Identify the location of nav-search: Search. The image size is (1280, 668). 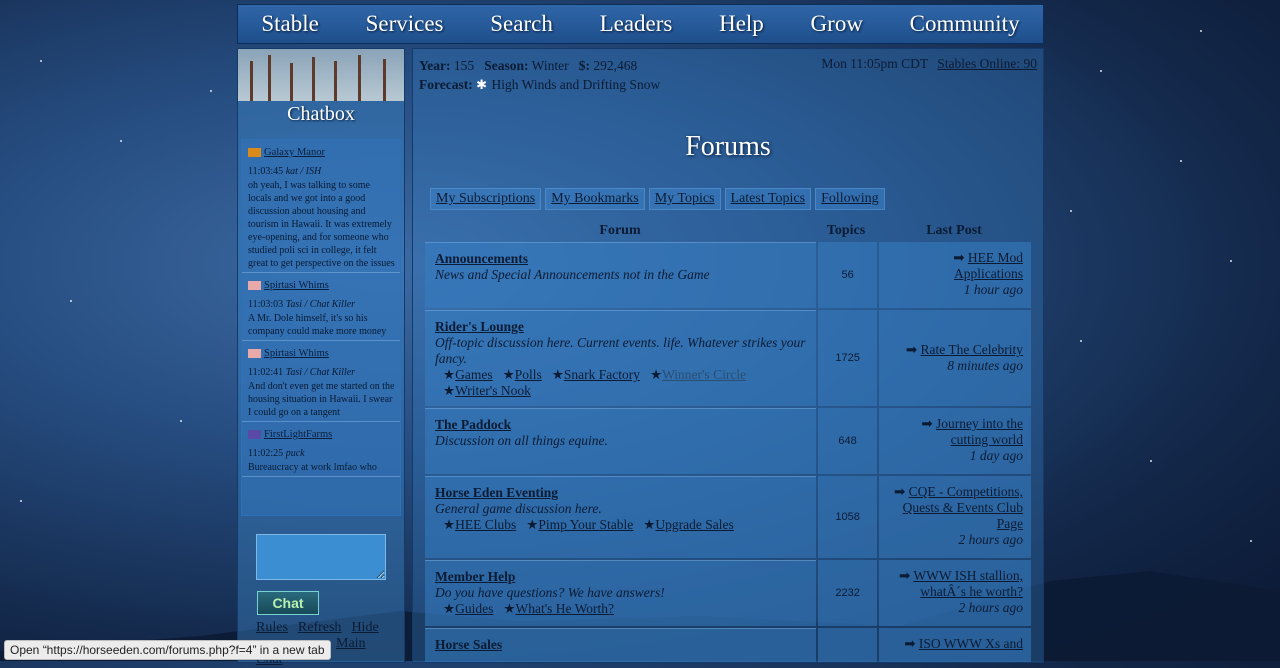
(521, 24).